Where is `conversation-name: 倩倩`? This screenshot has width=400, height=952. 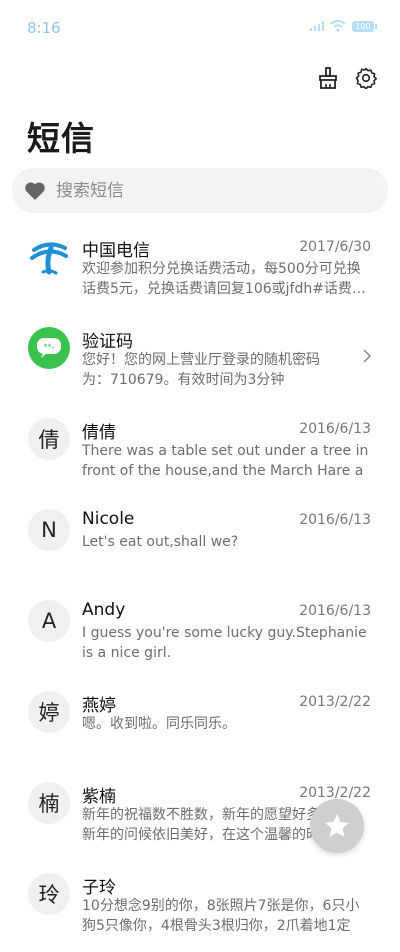
conversation-name: 倩倩 is located at coordinates (99, 433).